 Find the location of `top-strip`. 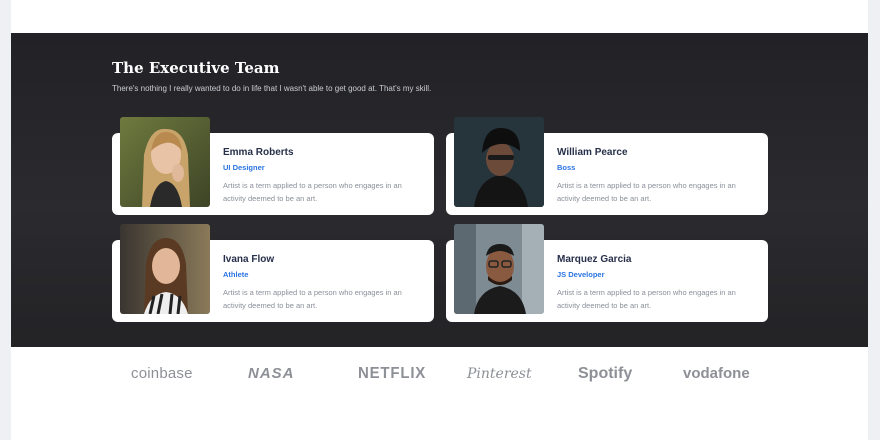

top-strip is located at coordinates (439, 16).